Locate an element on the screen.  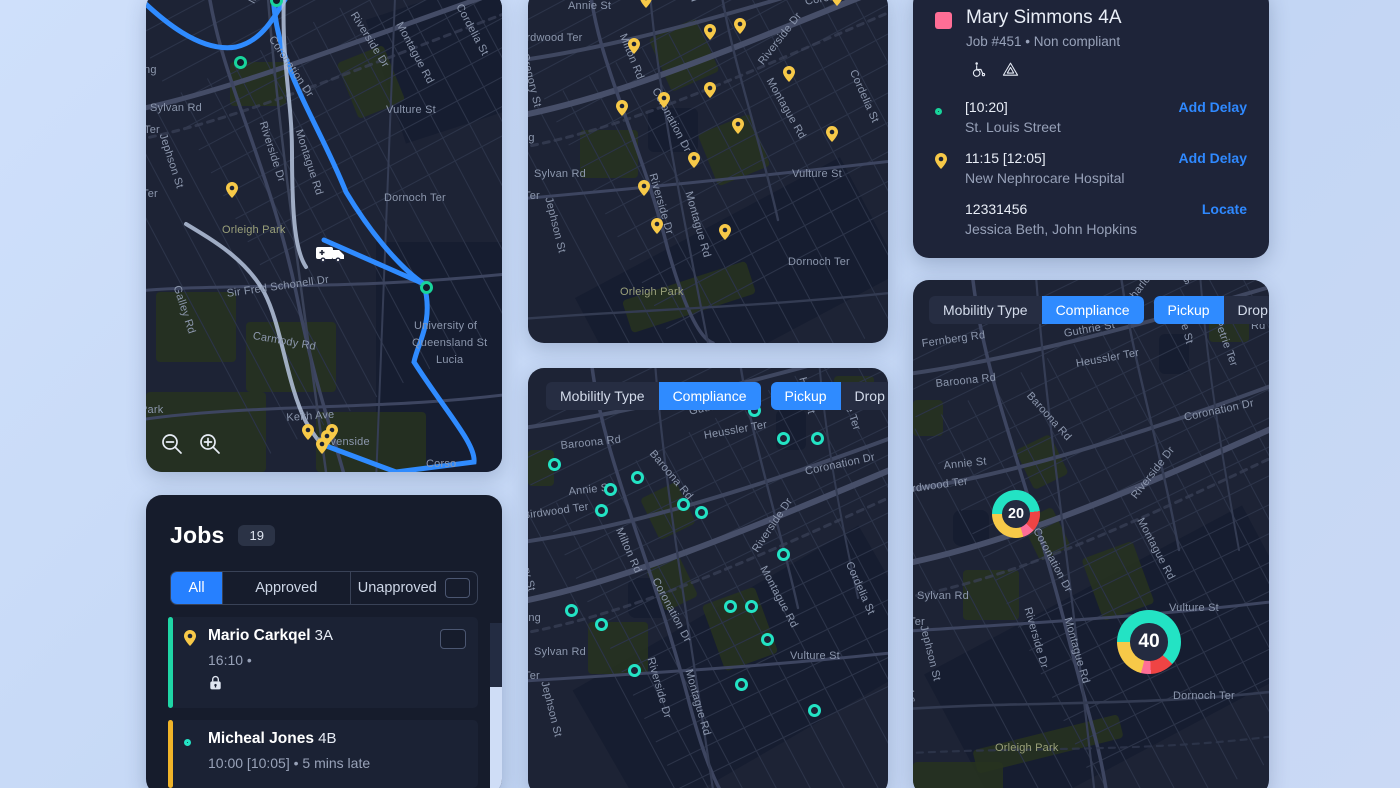
map-label: Park is located at coordinates (155, 410).